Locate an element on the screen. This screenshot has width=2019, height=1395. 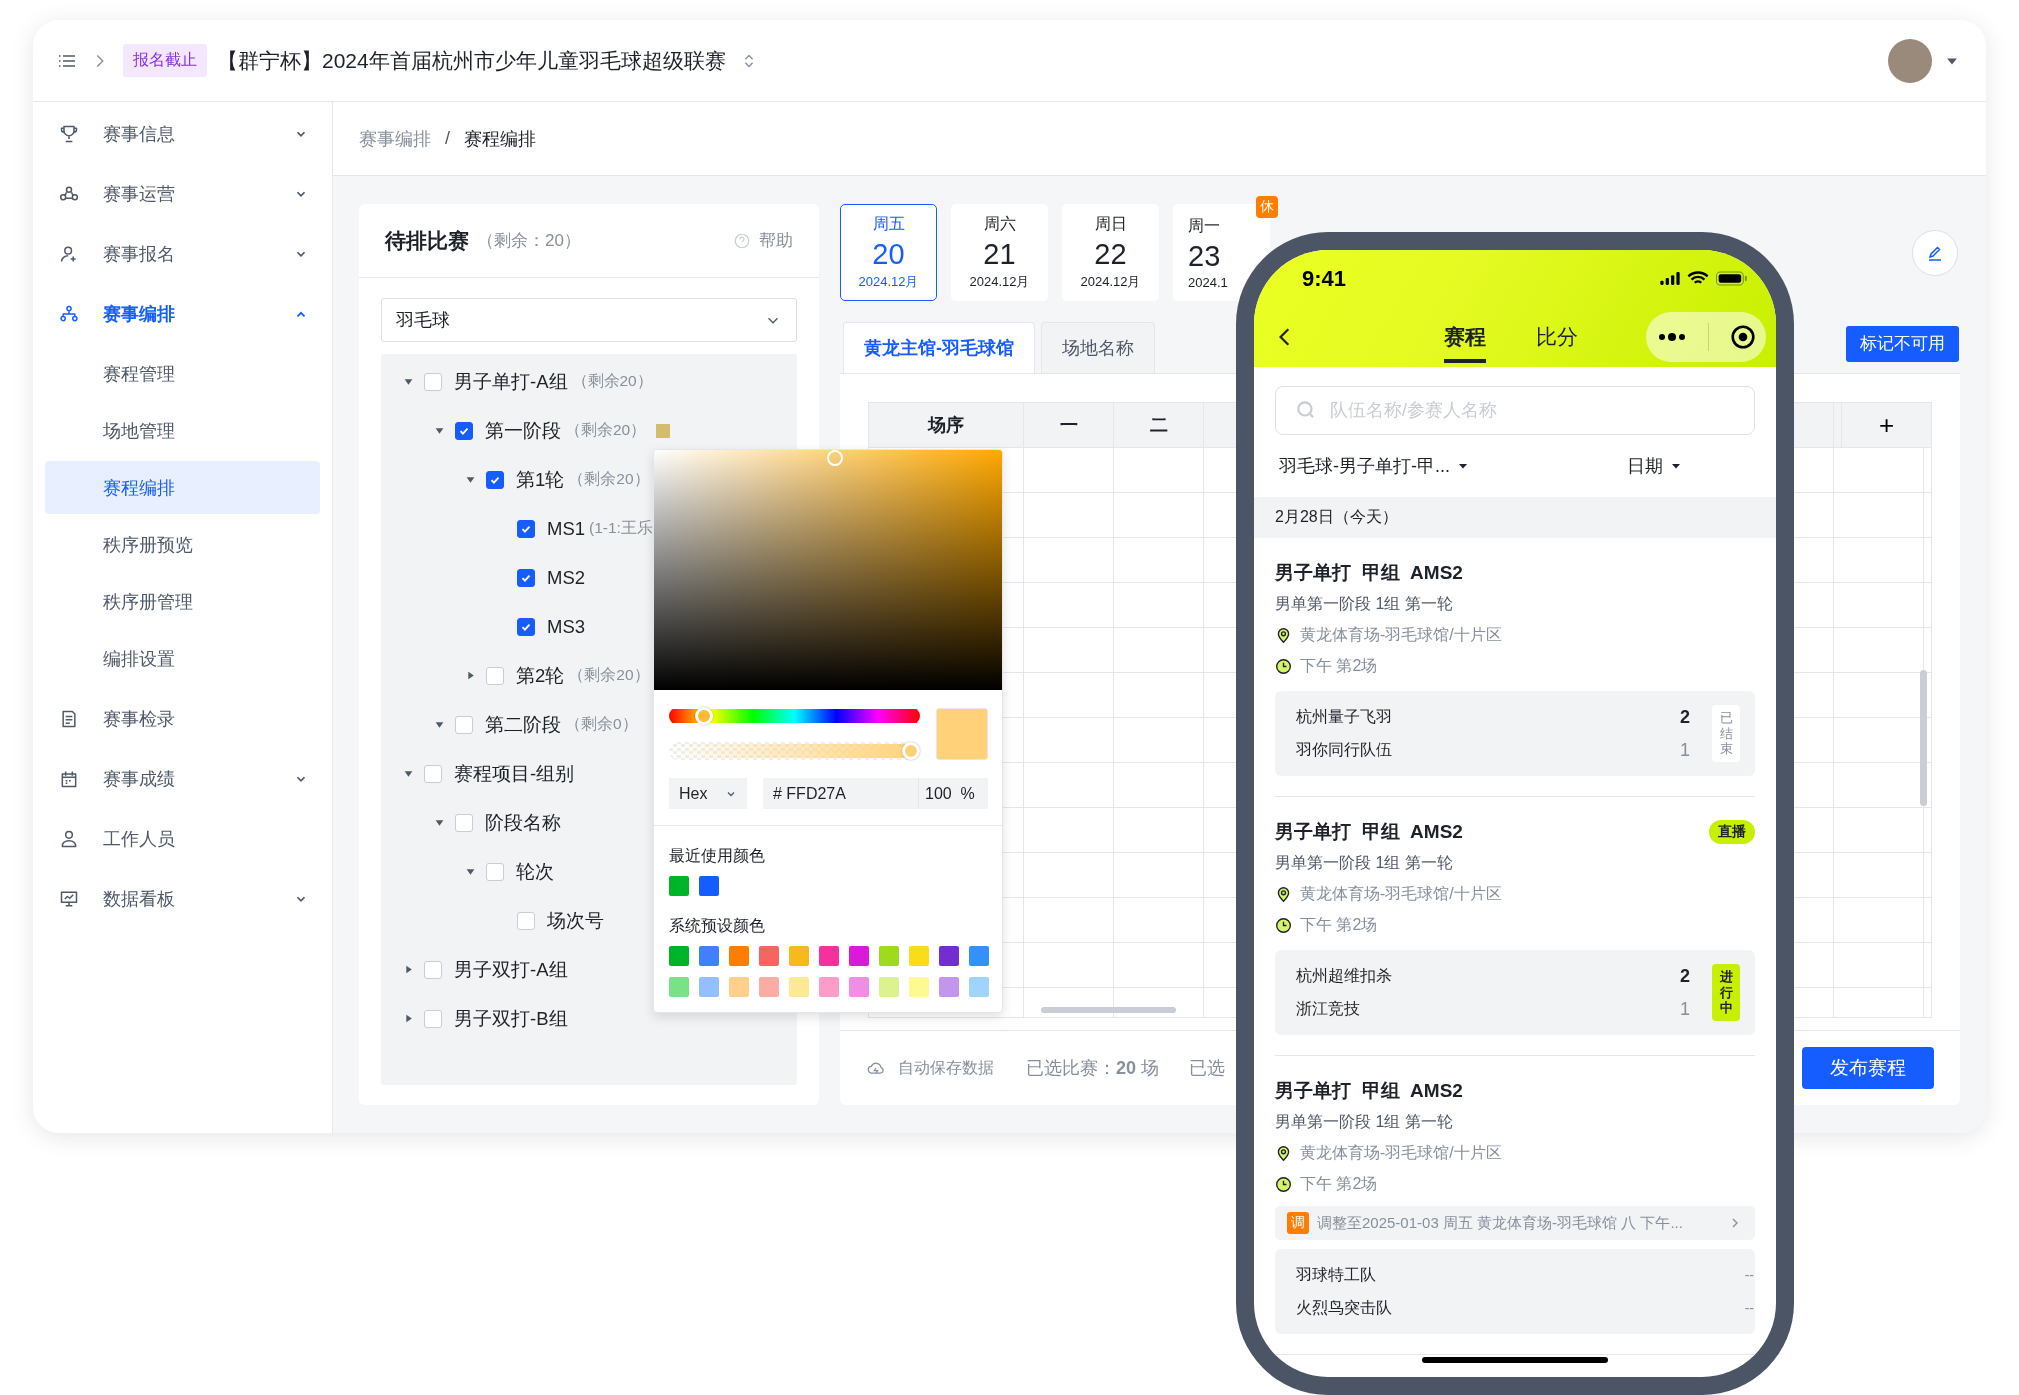
score-box: 杭州量子飞羽 2 羽你同行队伍 1 已结束 is located at coordinates (1515, 733).